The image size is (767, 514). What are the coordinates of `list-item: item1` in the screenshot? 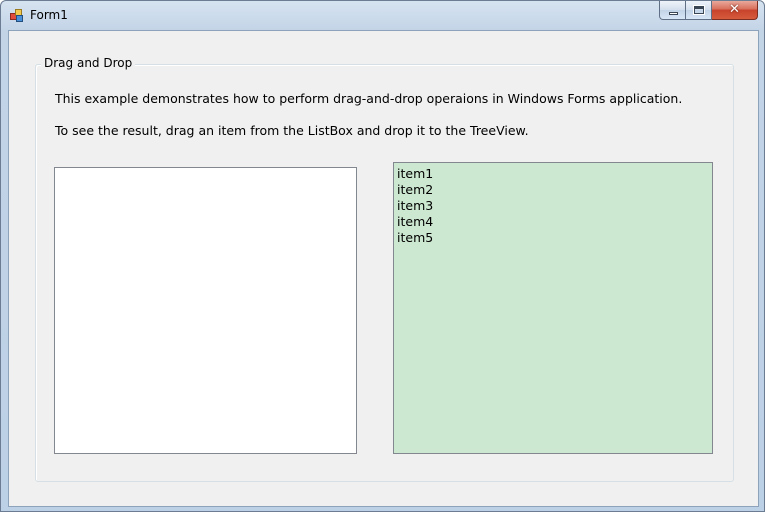 It's located at (554, 174).